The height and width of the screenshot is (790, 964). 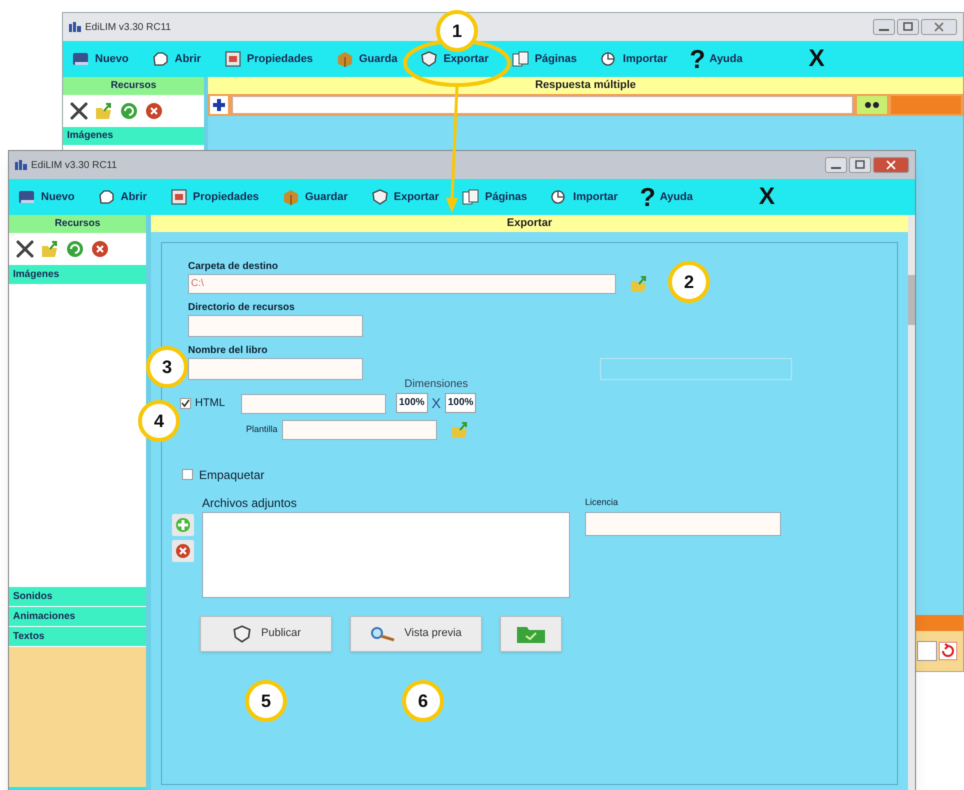 What do you see at coordinates (911, 502) in the screenshot?
I see `scroll-bar` at bounding box center [911, 502].